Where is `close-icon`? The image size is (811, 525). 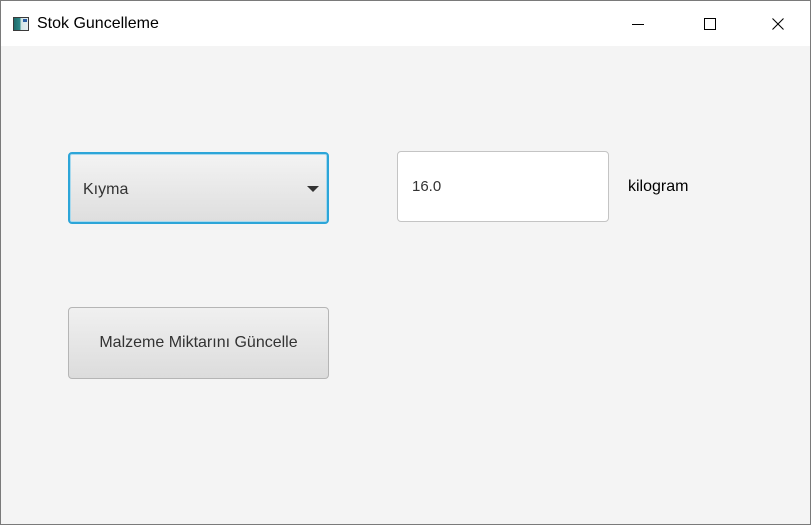 close-icon is located at coordinates (778, 23).